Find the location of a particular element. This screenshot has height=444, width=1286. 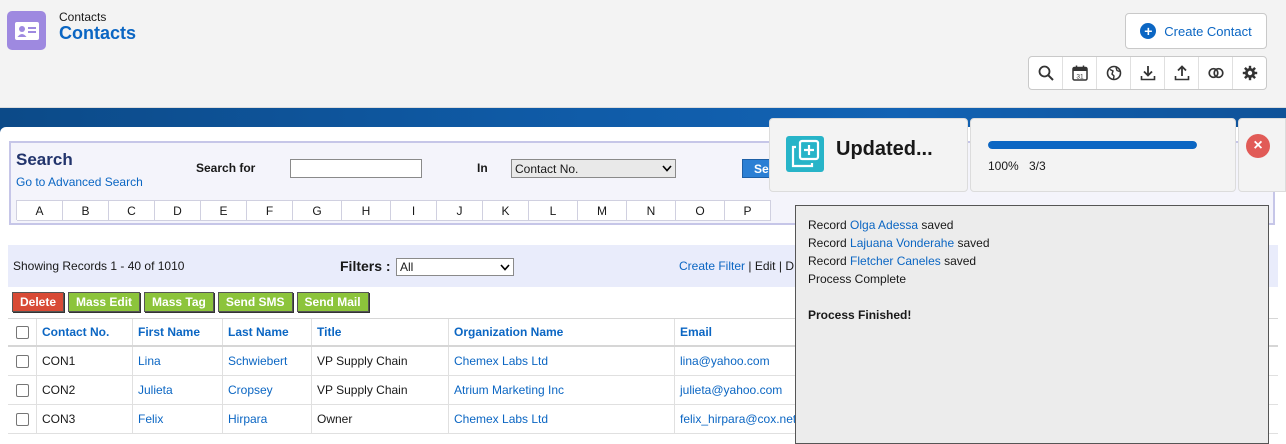

object-label: Contacts is located at coordinates (83, 17).